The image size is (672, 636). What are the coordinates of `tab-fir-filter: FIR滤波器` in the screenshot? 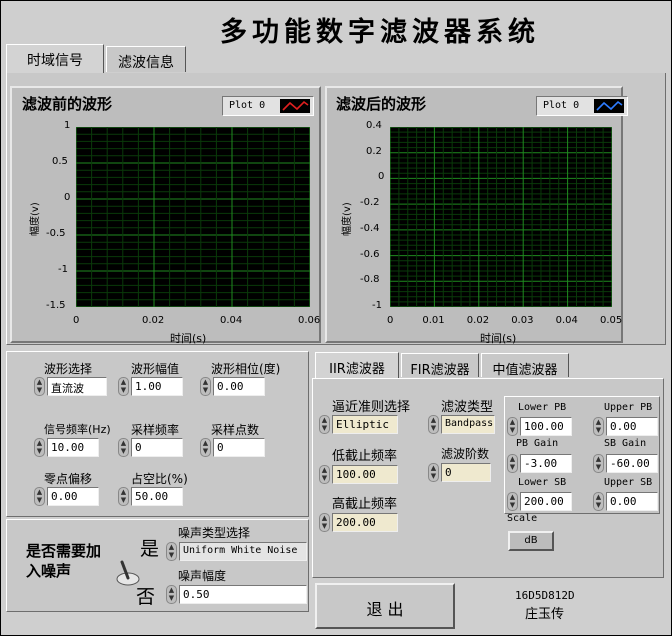 It's located at (440, 365).